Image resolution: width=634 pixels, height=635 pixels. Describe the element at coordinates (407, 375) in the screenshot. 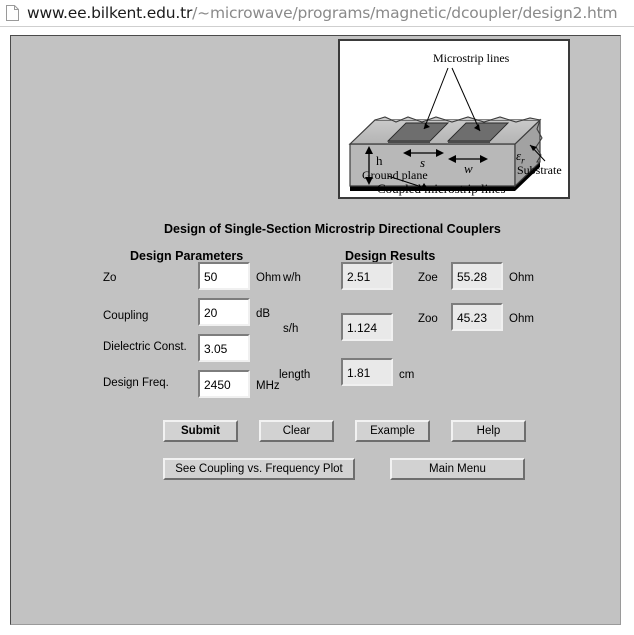

I see `unit-length: cm` at that location.